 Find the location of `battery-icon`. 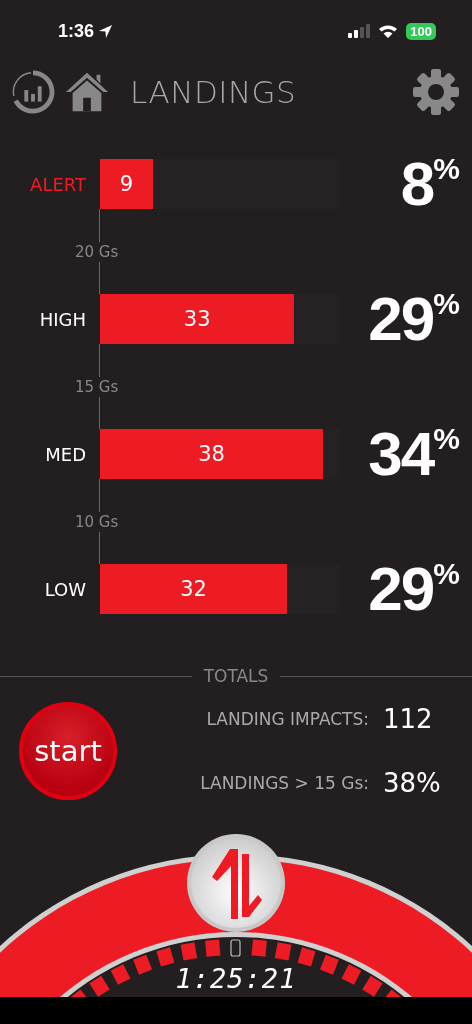

battery-icon is located at coordinates (235, 948).